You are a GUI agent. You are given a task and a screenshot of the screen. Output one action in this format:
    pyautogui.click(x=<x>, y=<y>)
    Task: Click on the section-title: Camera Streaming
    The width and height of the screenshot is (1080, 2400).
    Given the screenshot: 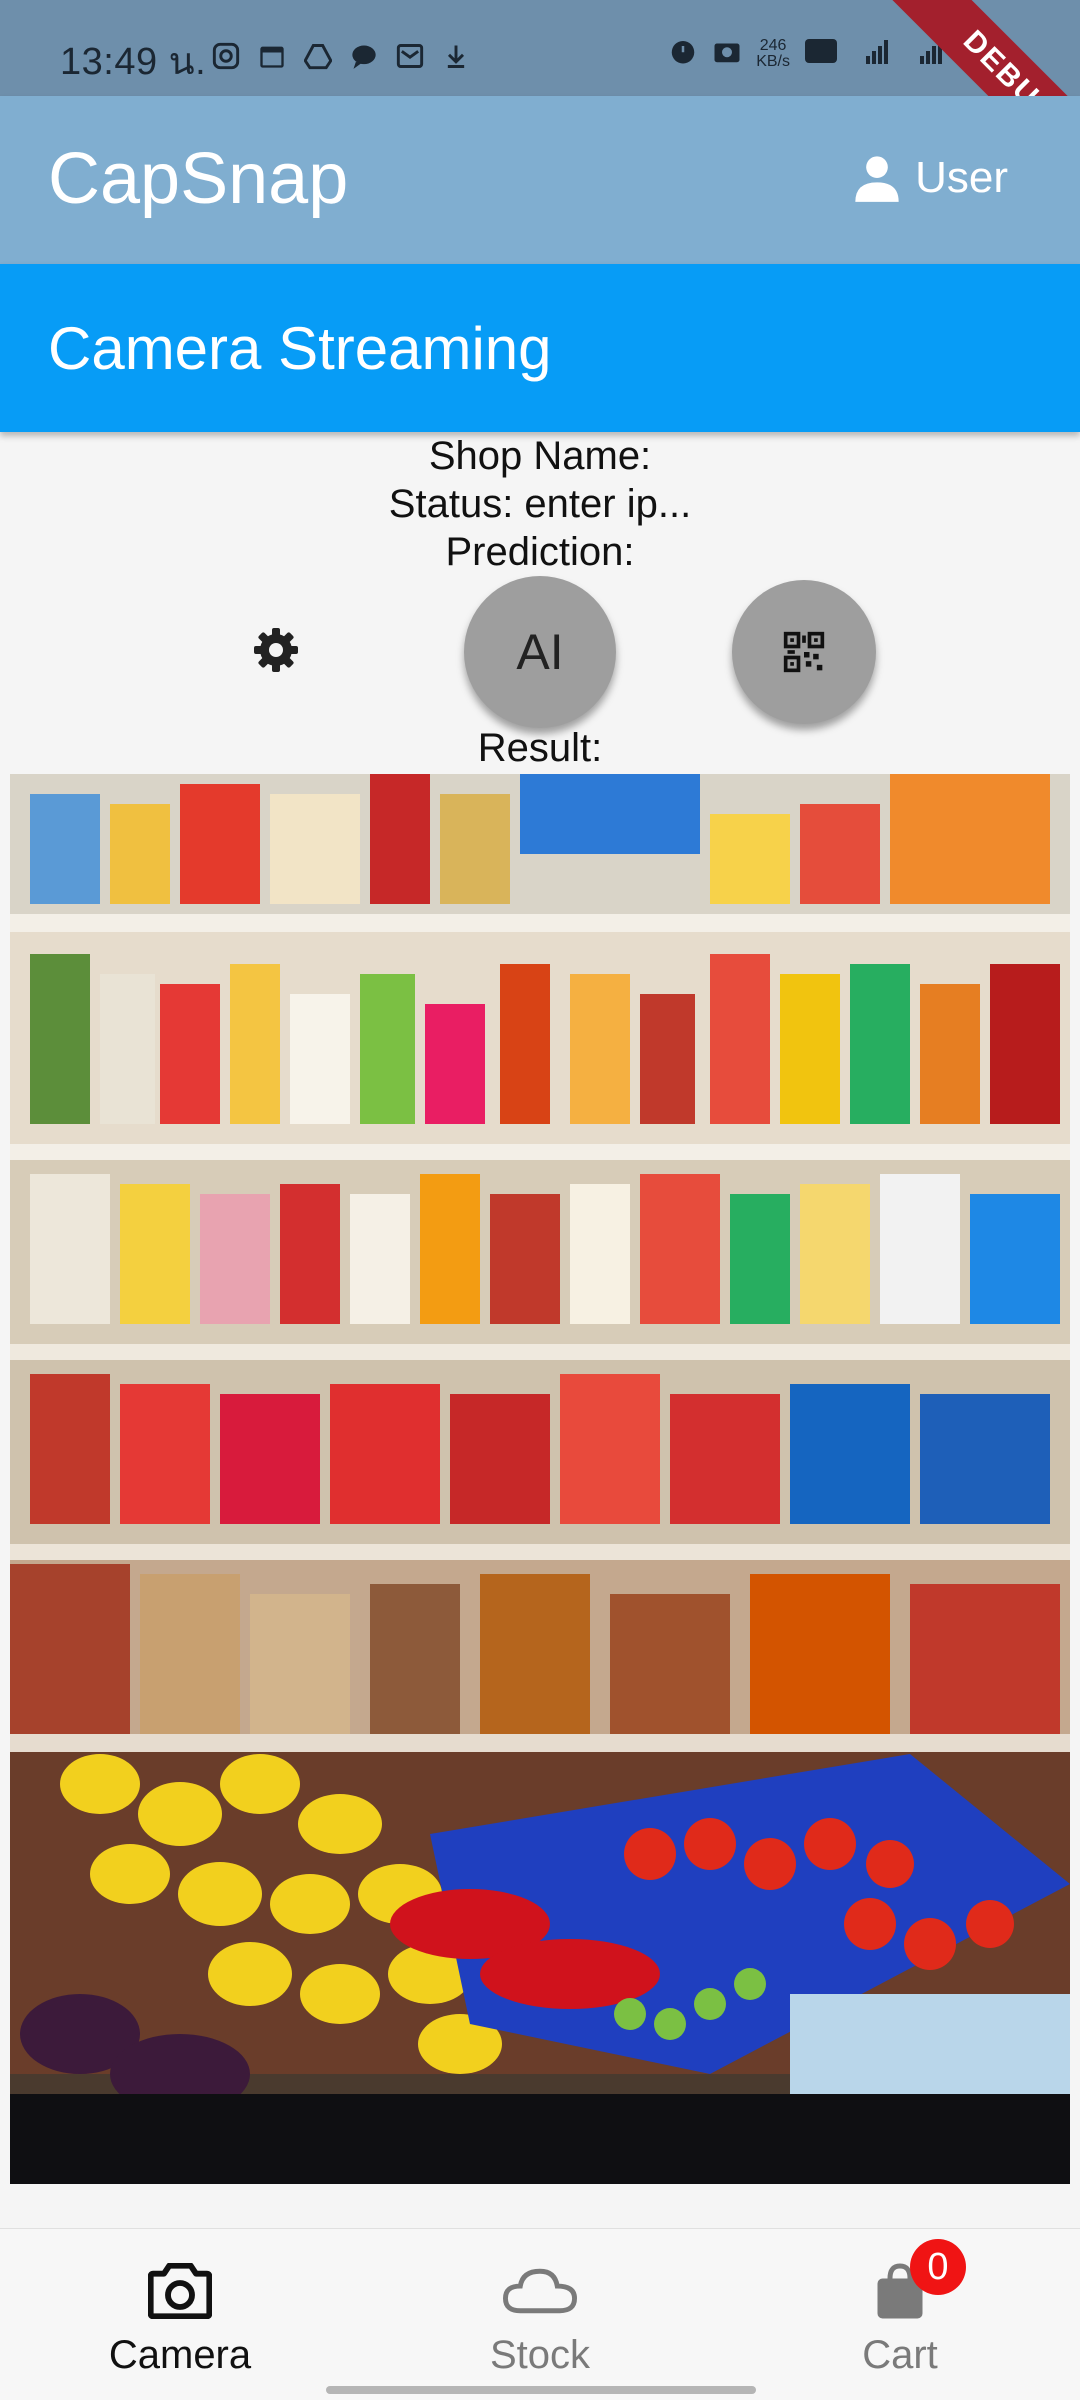 What is the action you would take?
    pyautogui.click(x=300, y=348)
    